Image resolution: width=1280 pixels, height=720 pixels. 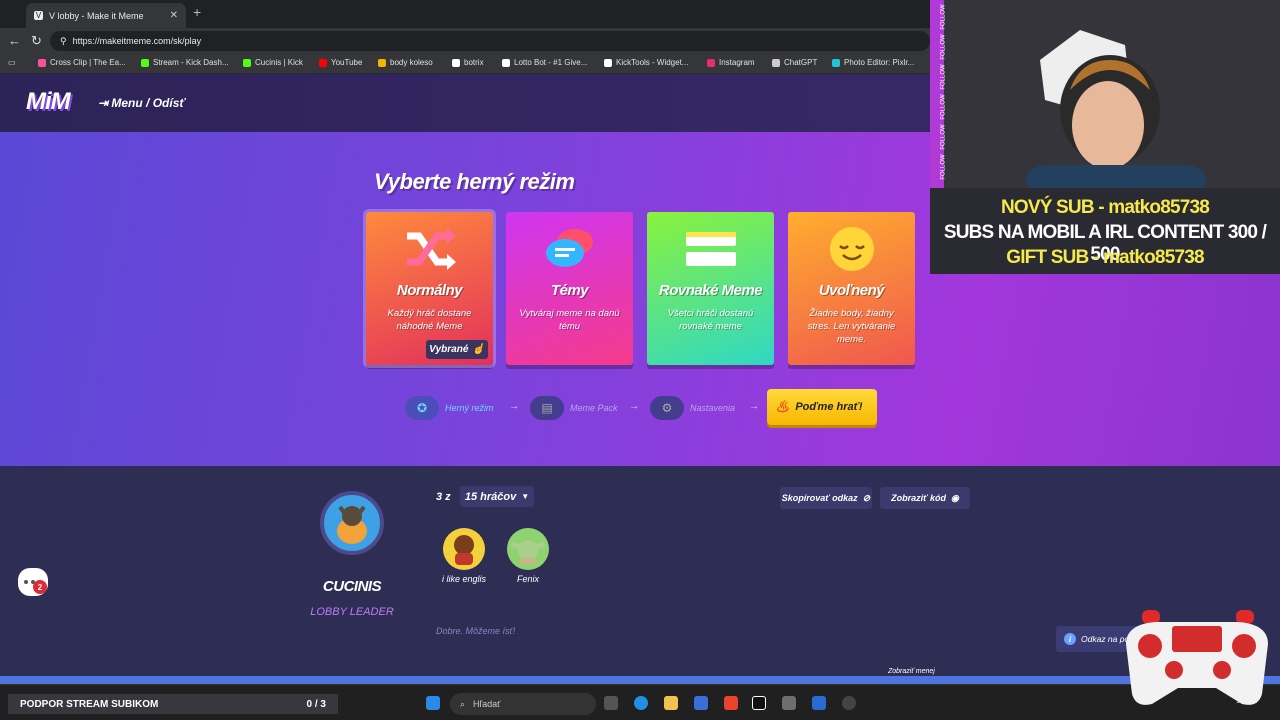 I want to click on store-icon, so click(x=701, y=703).